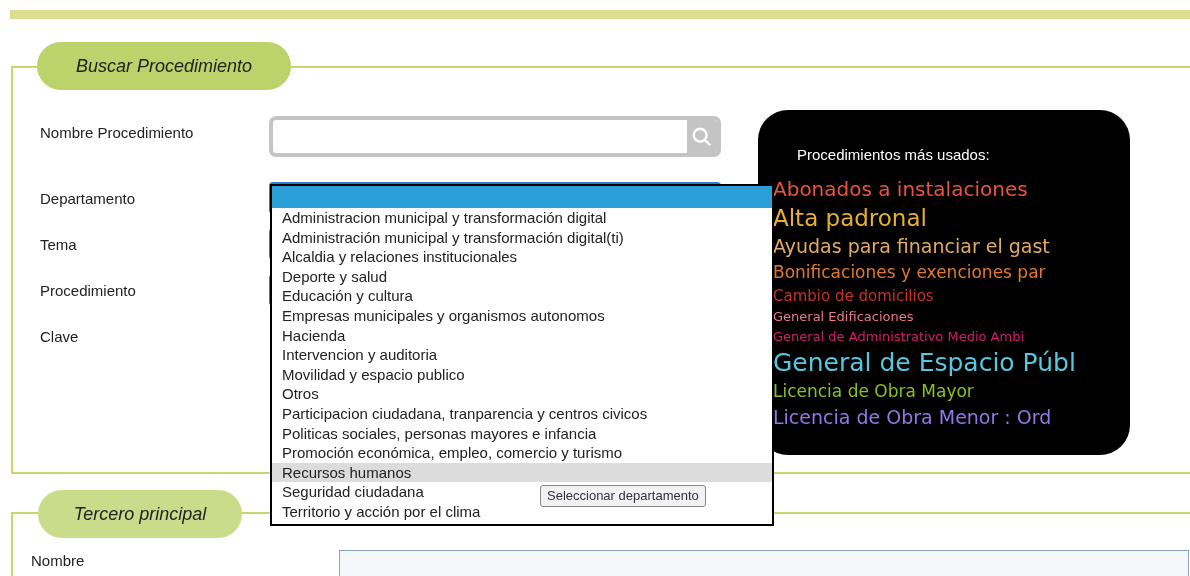 The image size is (1190, 576). I want to click on procedure-link: Ayudas para financiar el gast, so click(911, 246).